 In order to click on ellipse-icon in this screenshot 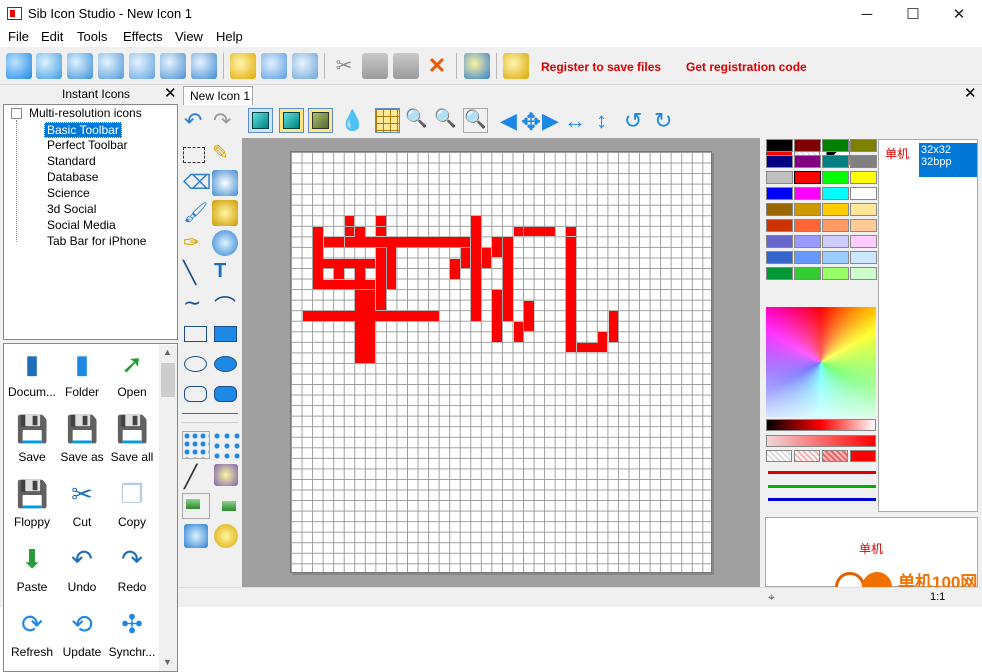, I will do `click(195, 364)`.